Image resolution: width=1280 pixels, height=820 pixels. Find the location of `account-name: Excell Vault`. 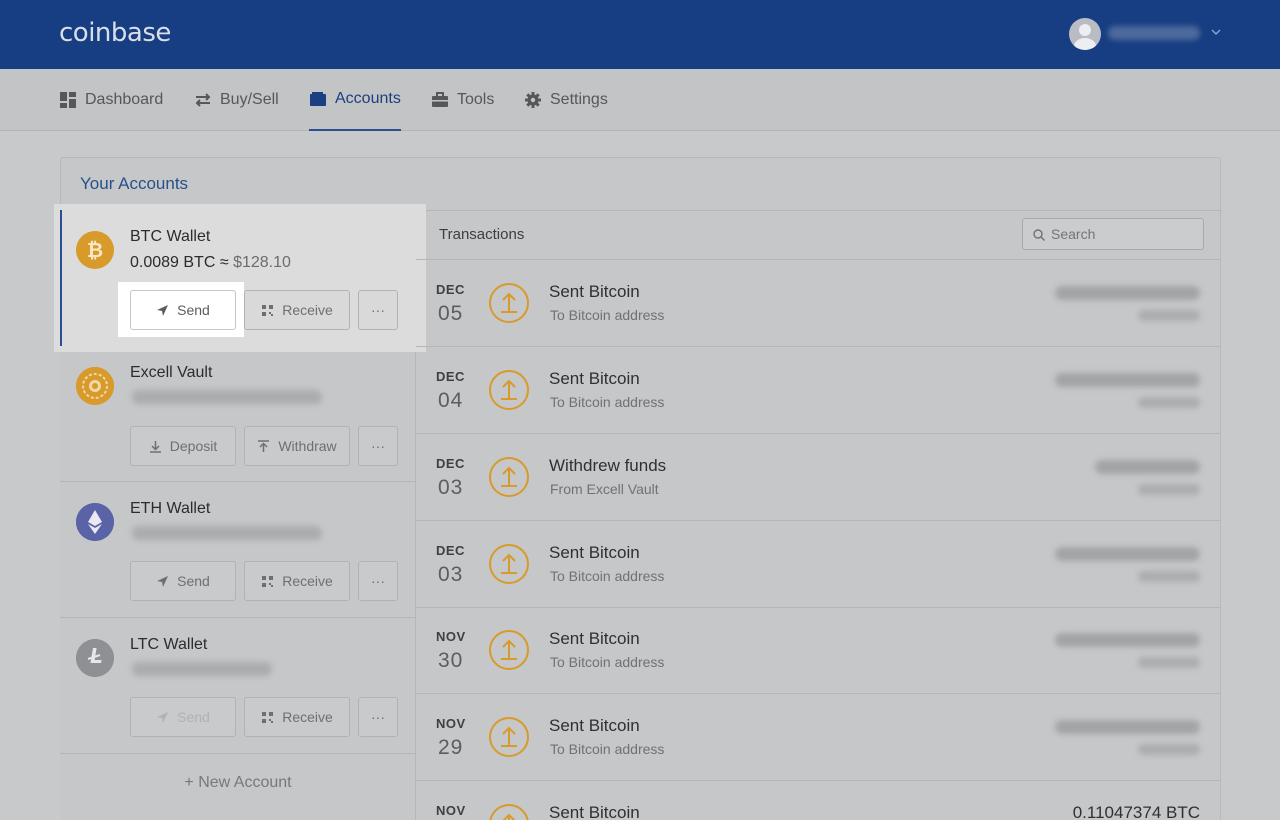

account-name: Excell Vault is located at coordinates (171, 372).